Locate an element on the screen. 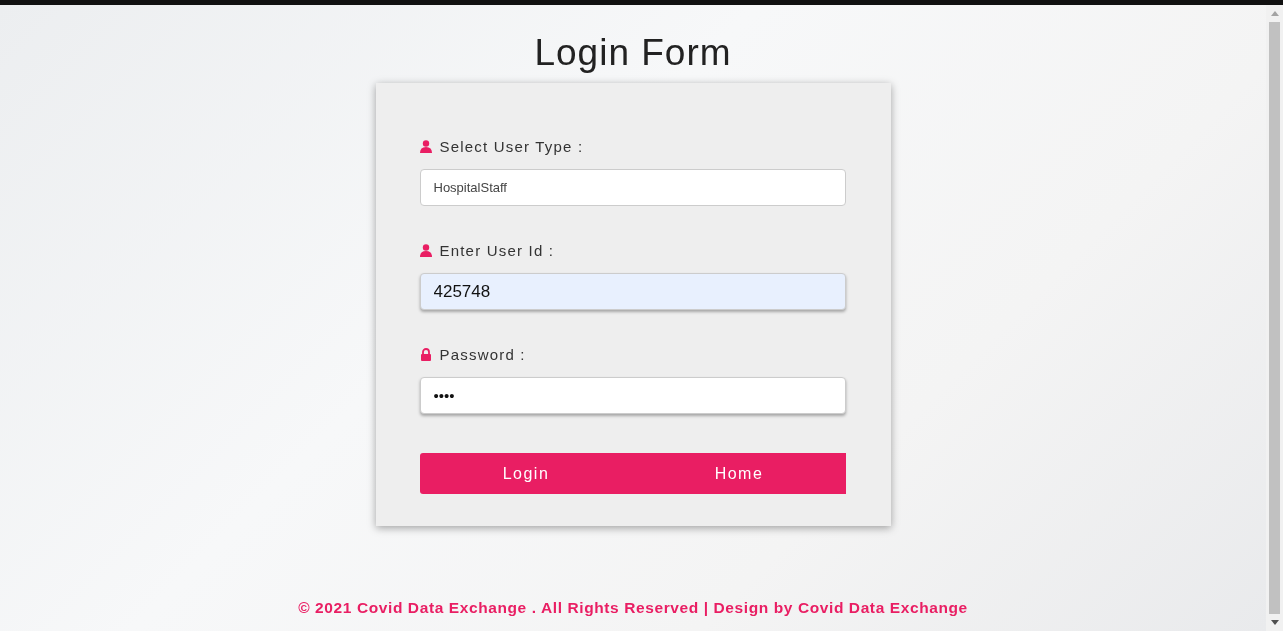  scroll-down-icon is located at coordinates (1274, 622).